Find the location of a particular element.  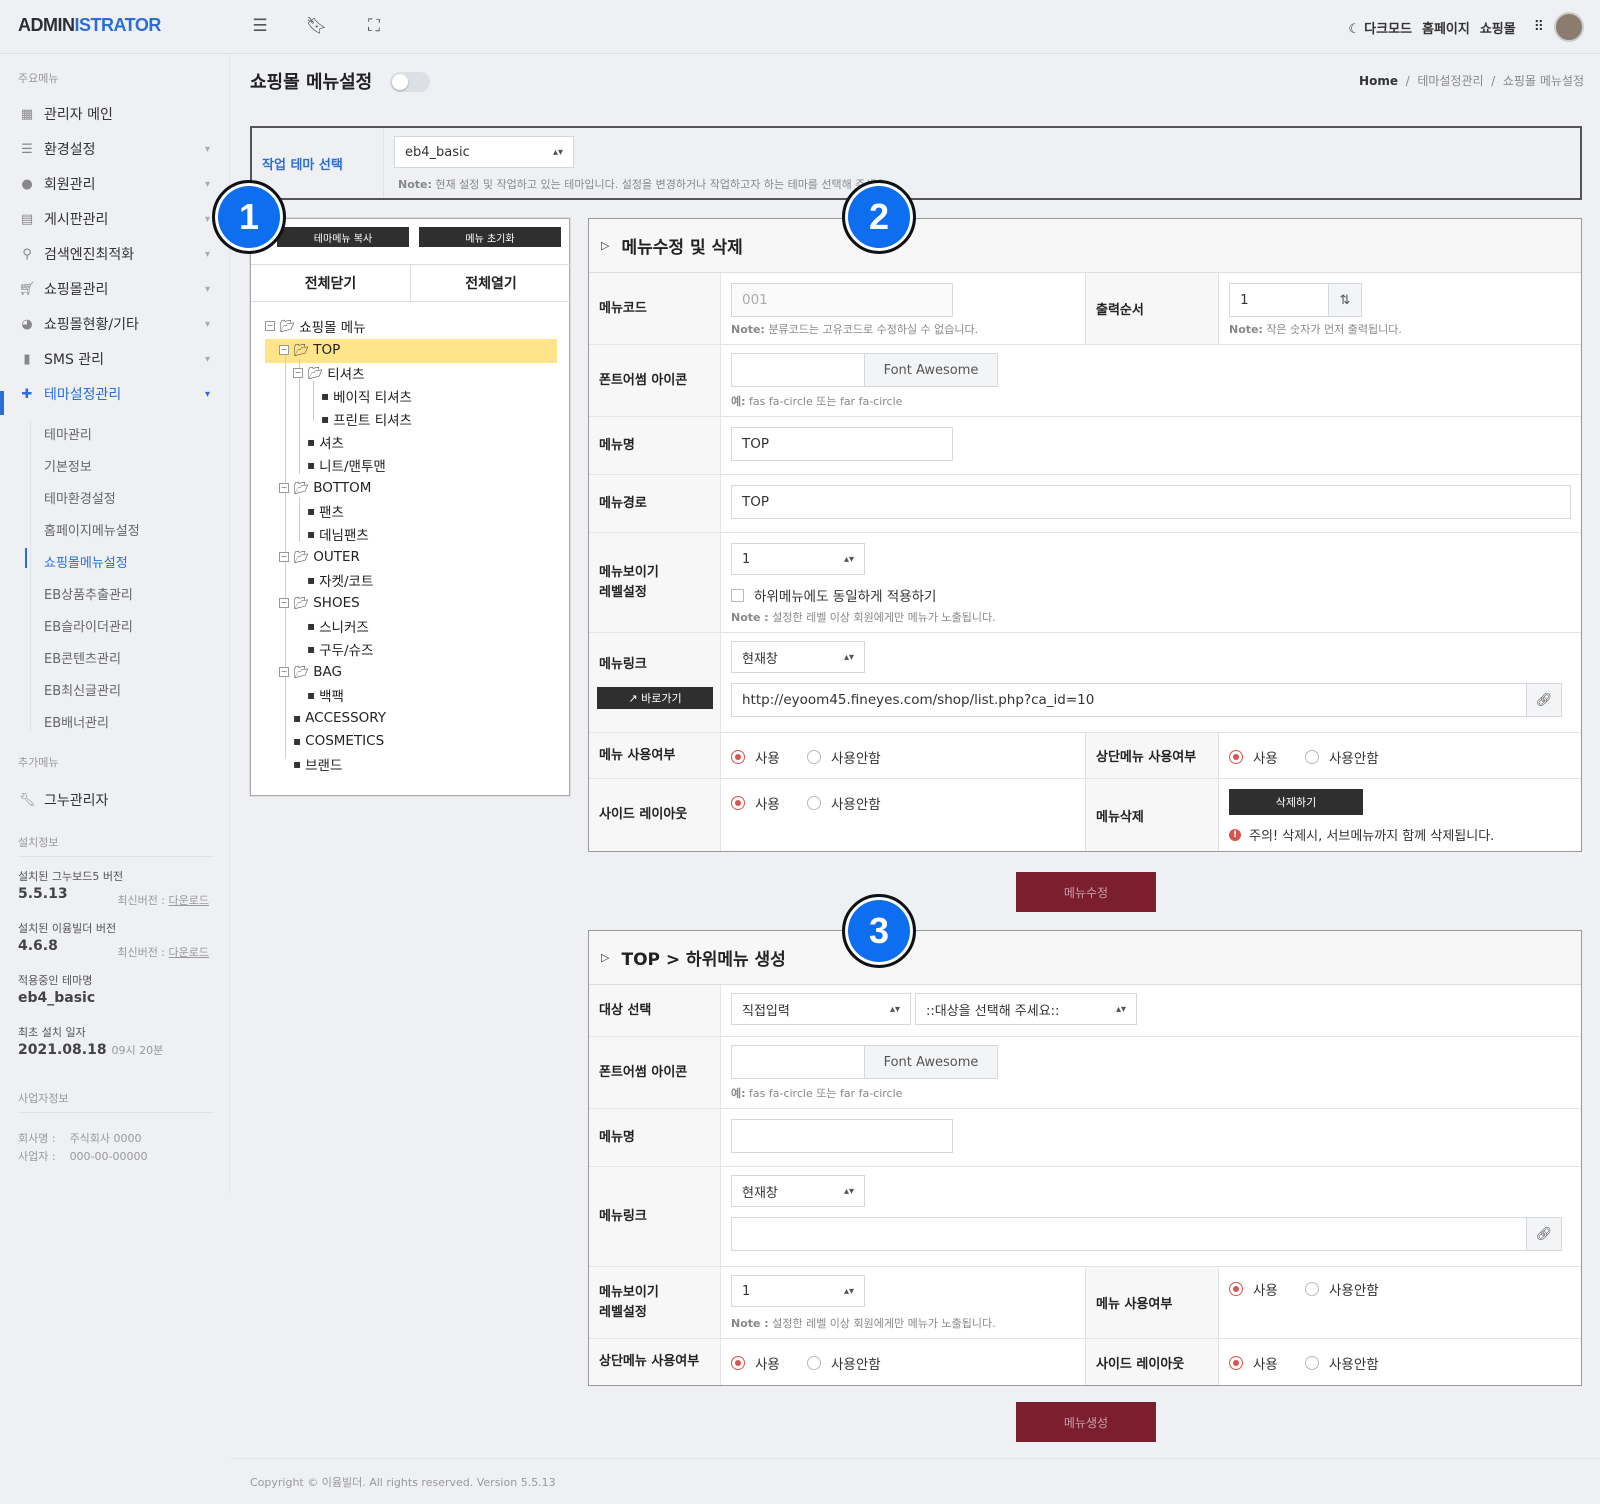

tree-node: ▪ 자켓/코트 is located at coordinates (340, 580).